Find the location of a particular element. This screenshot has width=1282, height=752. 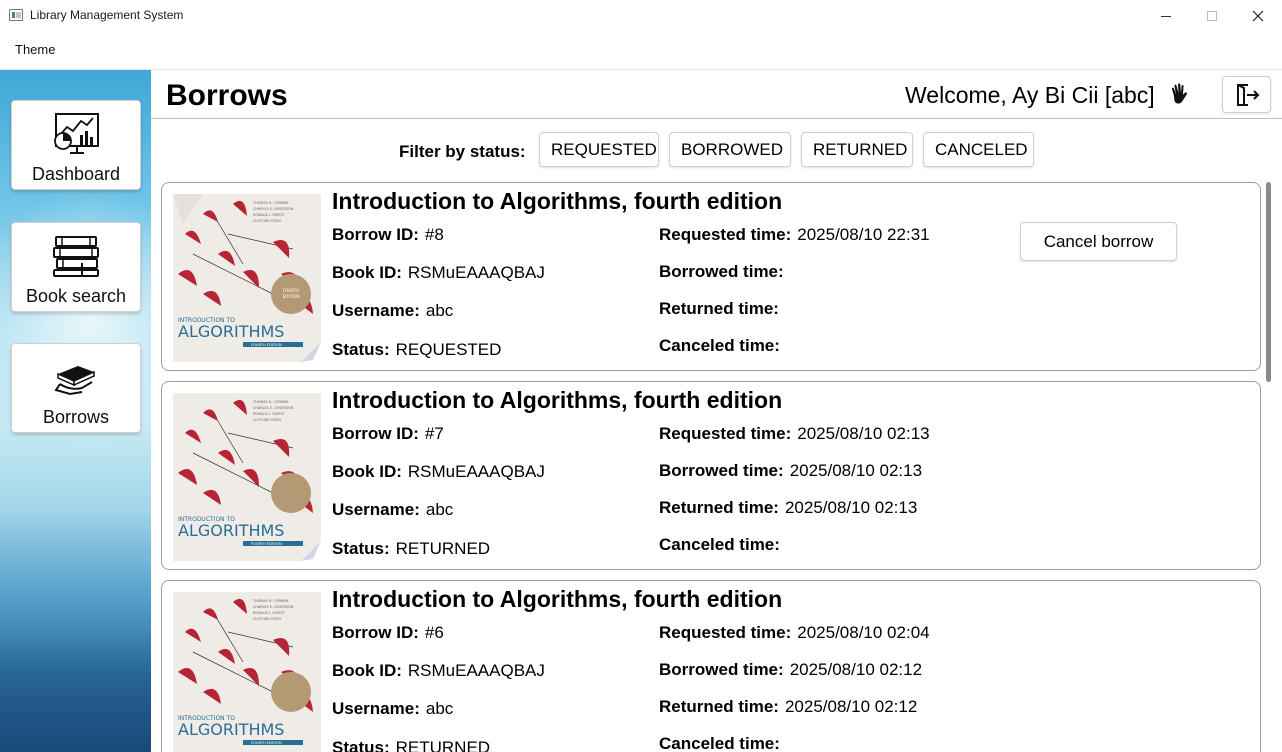

svg-text: EDITION is located at coordinates (291, 296).